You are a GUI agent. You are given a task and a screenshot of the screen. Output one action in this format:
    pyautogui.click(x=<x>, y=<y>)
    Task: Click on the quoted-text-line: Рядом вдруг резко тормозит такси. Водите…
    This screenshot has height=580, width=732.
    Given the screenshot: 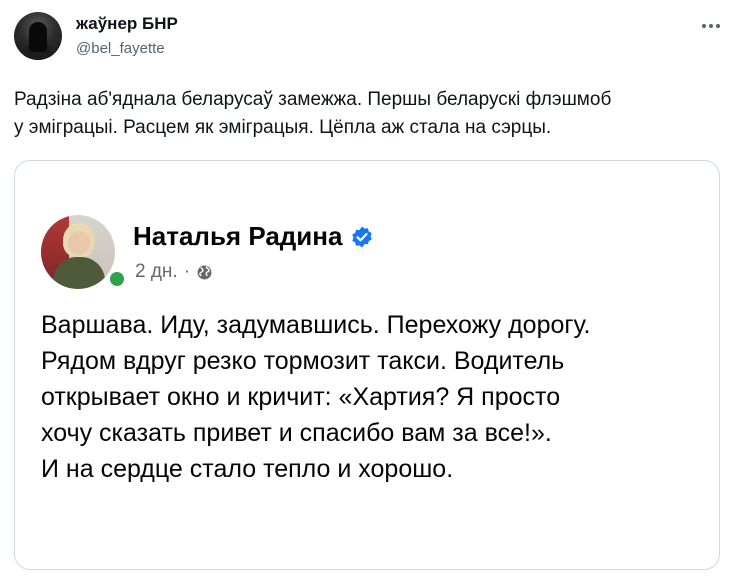 What is the action you would take?
    pyautogui.click(x=303, y=361)
    